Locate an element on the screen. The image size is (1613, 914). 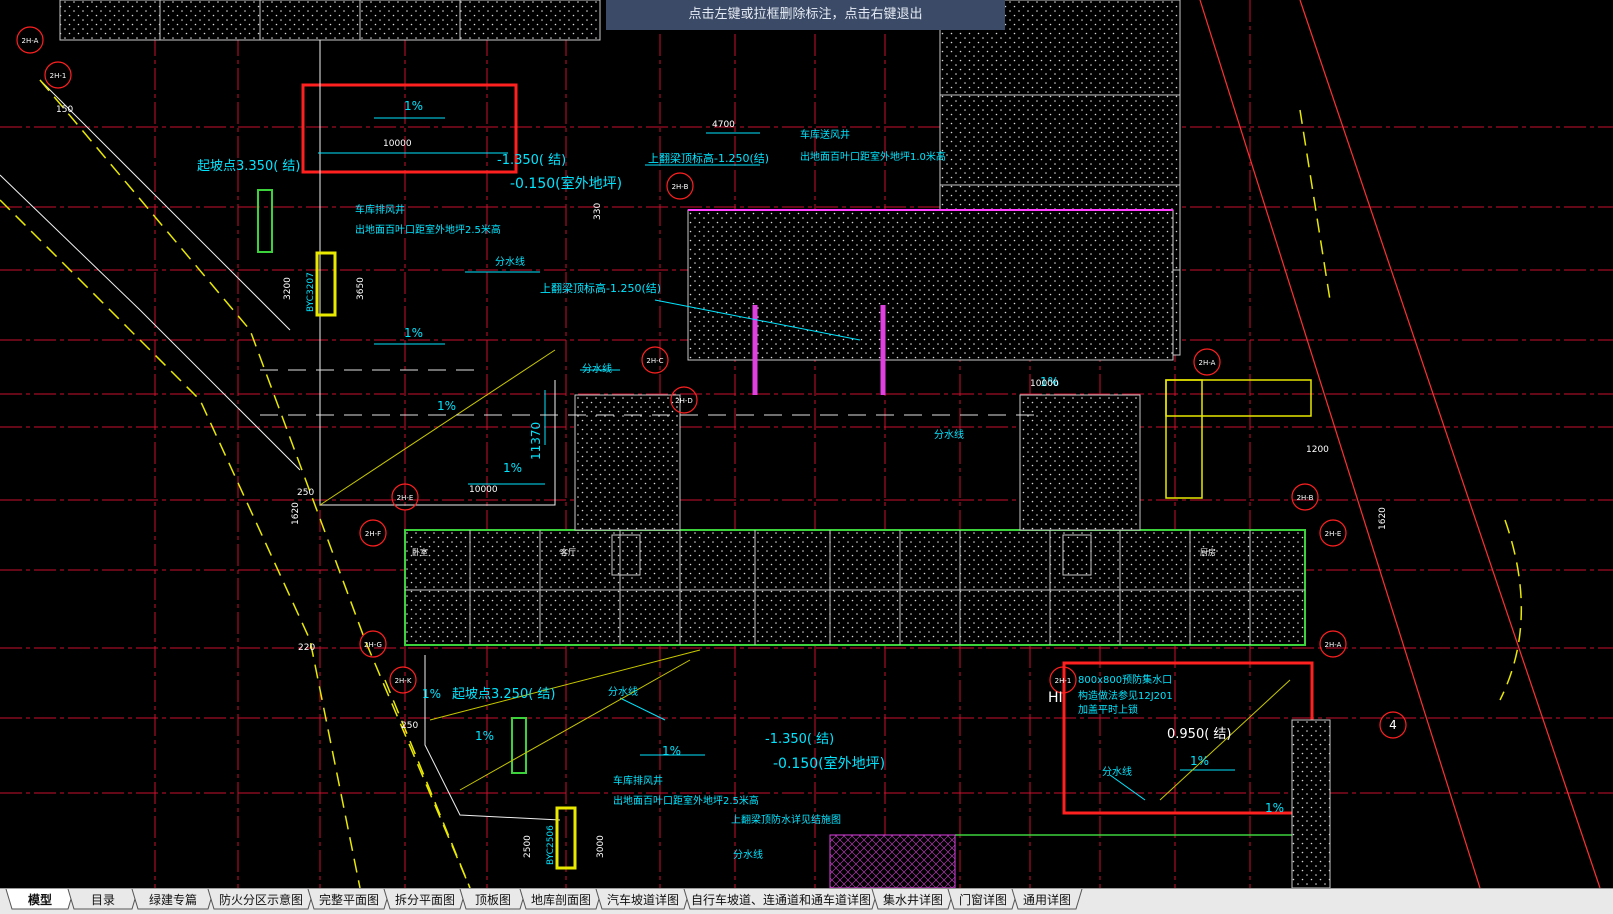
tab-label: 目录 is located at coordinates (103, 900).